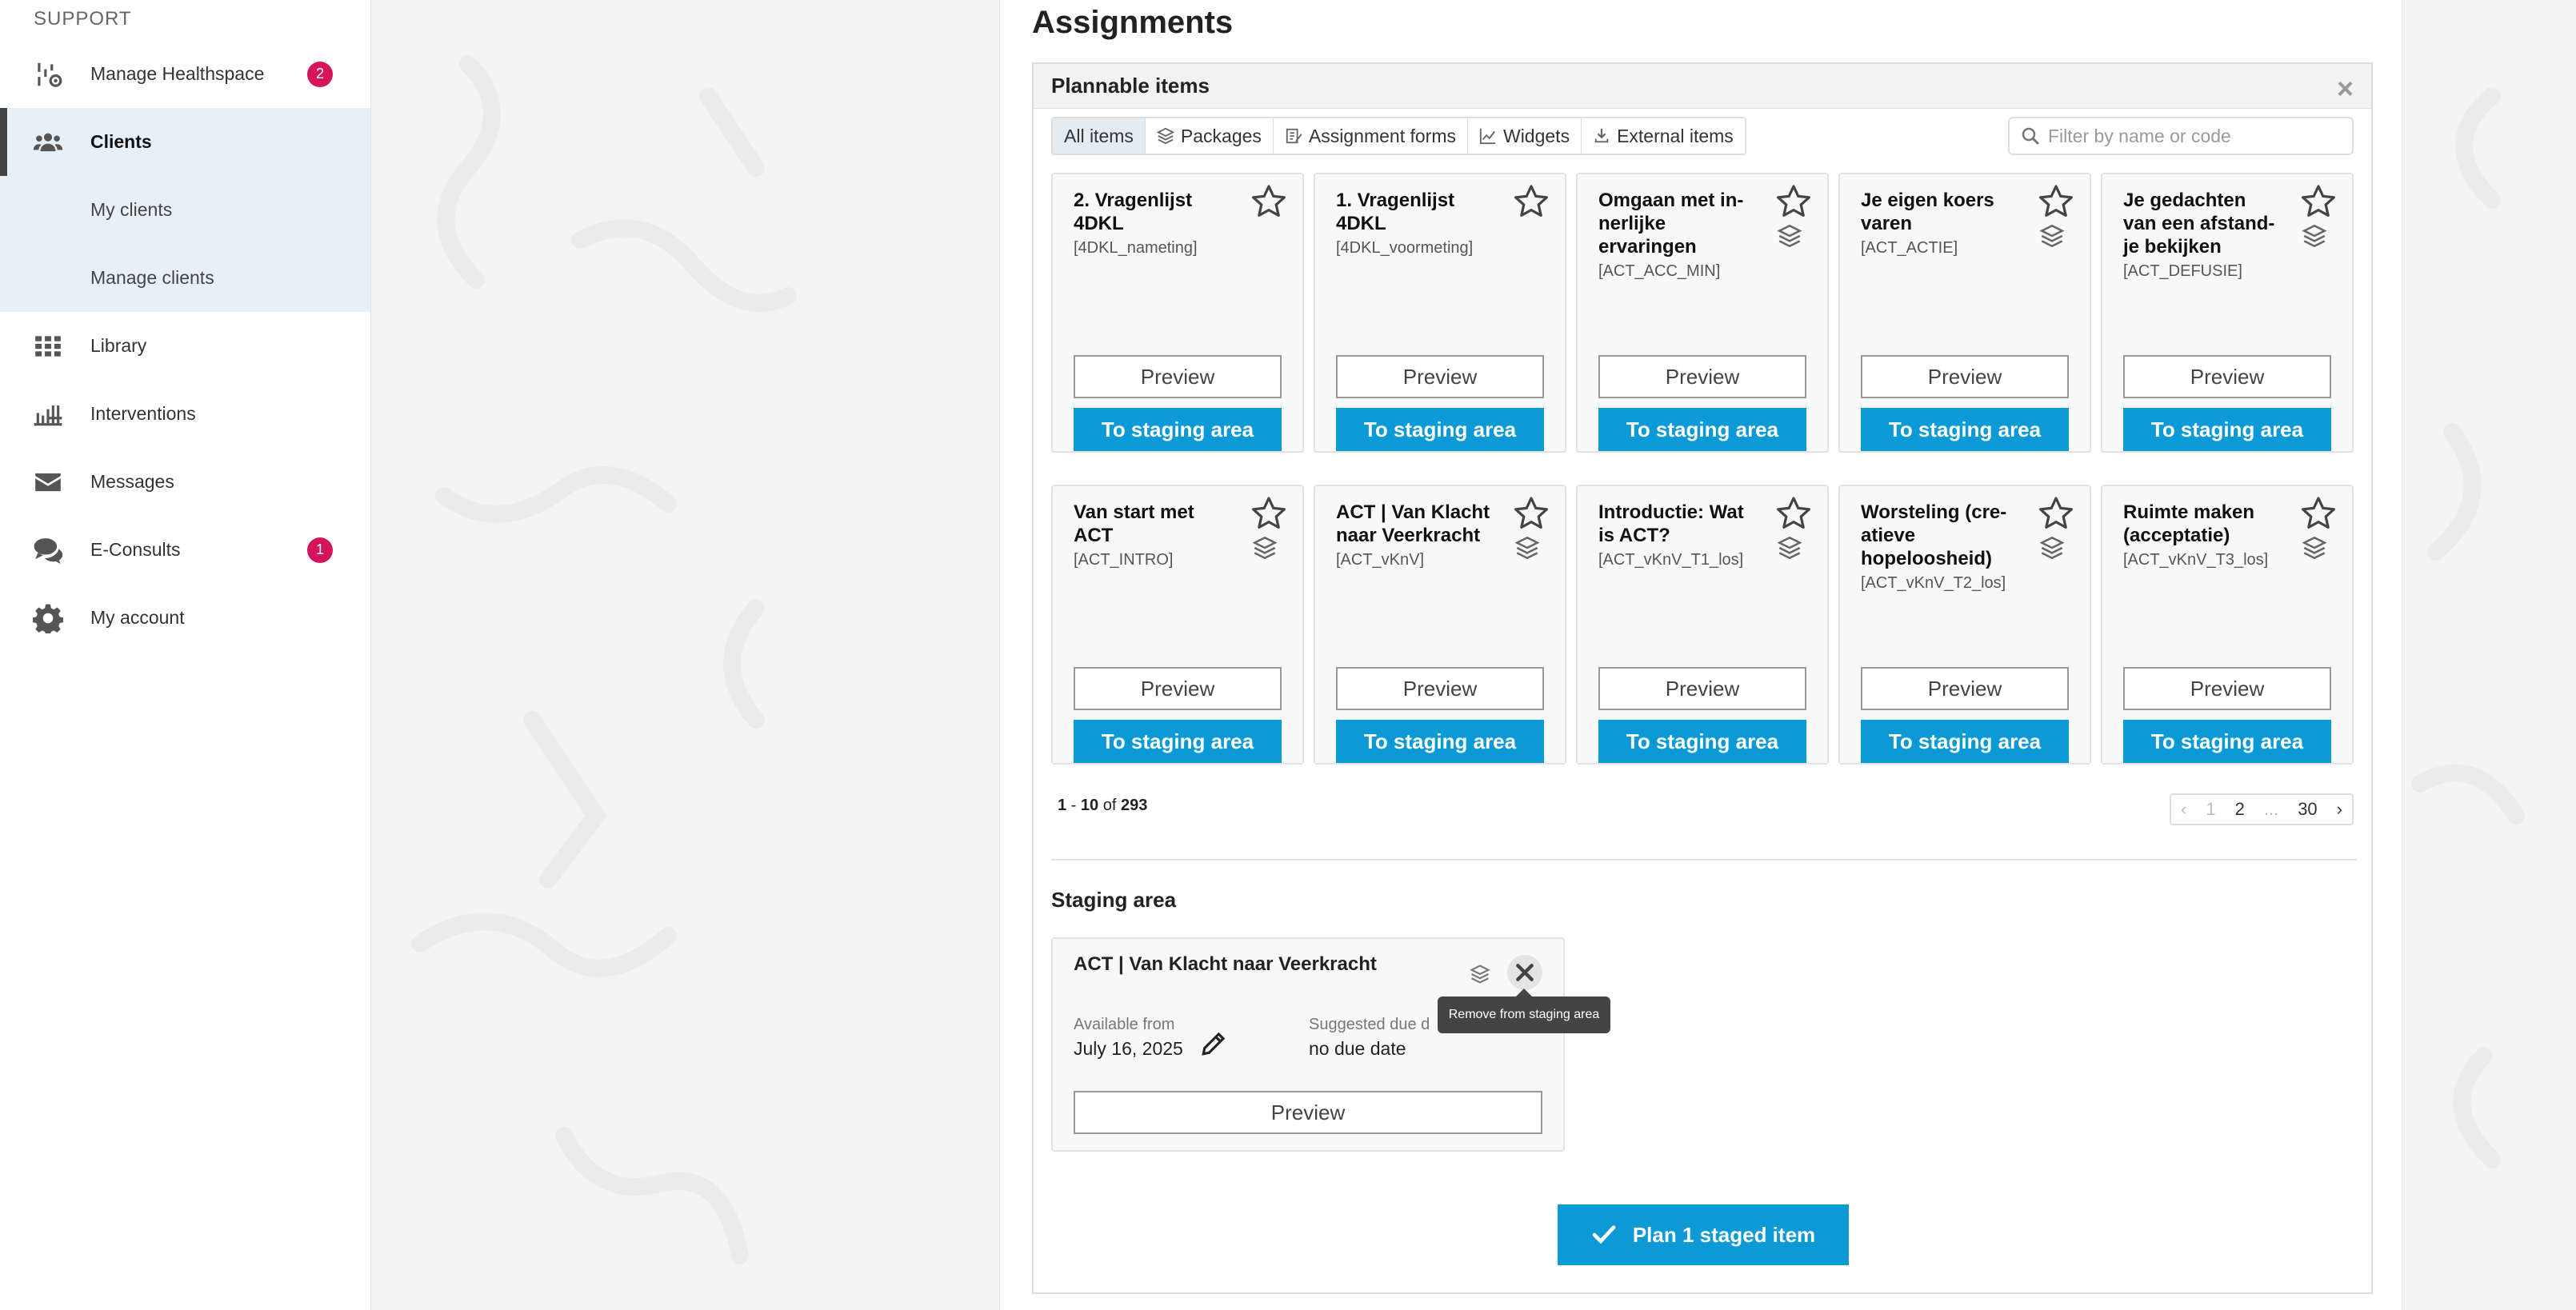 The width and height of the screenshot is (2576, 1310). Describe the element at coordinates (1225, 964) in the screenshot. I see `staged-item-name: ACT | Van Klacht naar Veerkracht` at that location.